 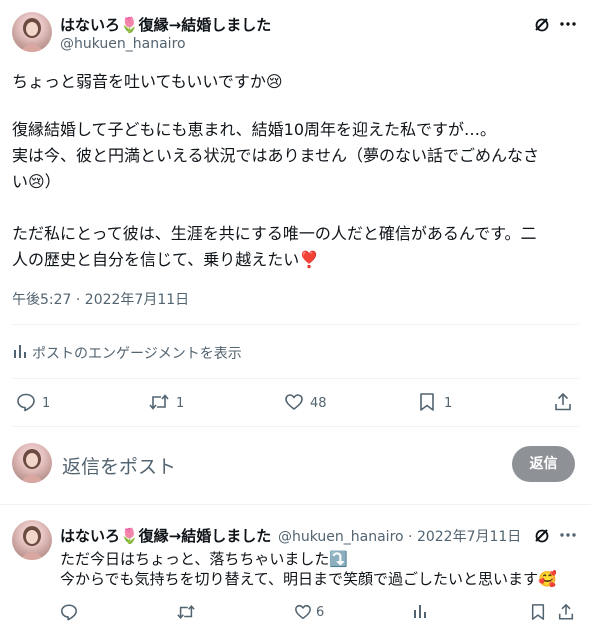 What do you see at coordinates (399, 536) in the screenshot?
I see `reply-handle-date: @hukuen_hanairo · 2022年7月11日` at bounding box center [399, 536].